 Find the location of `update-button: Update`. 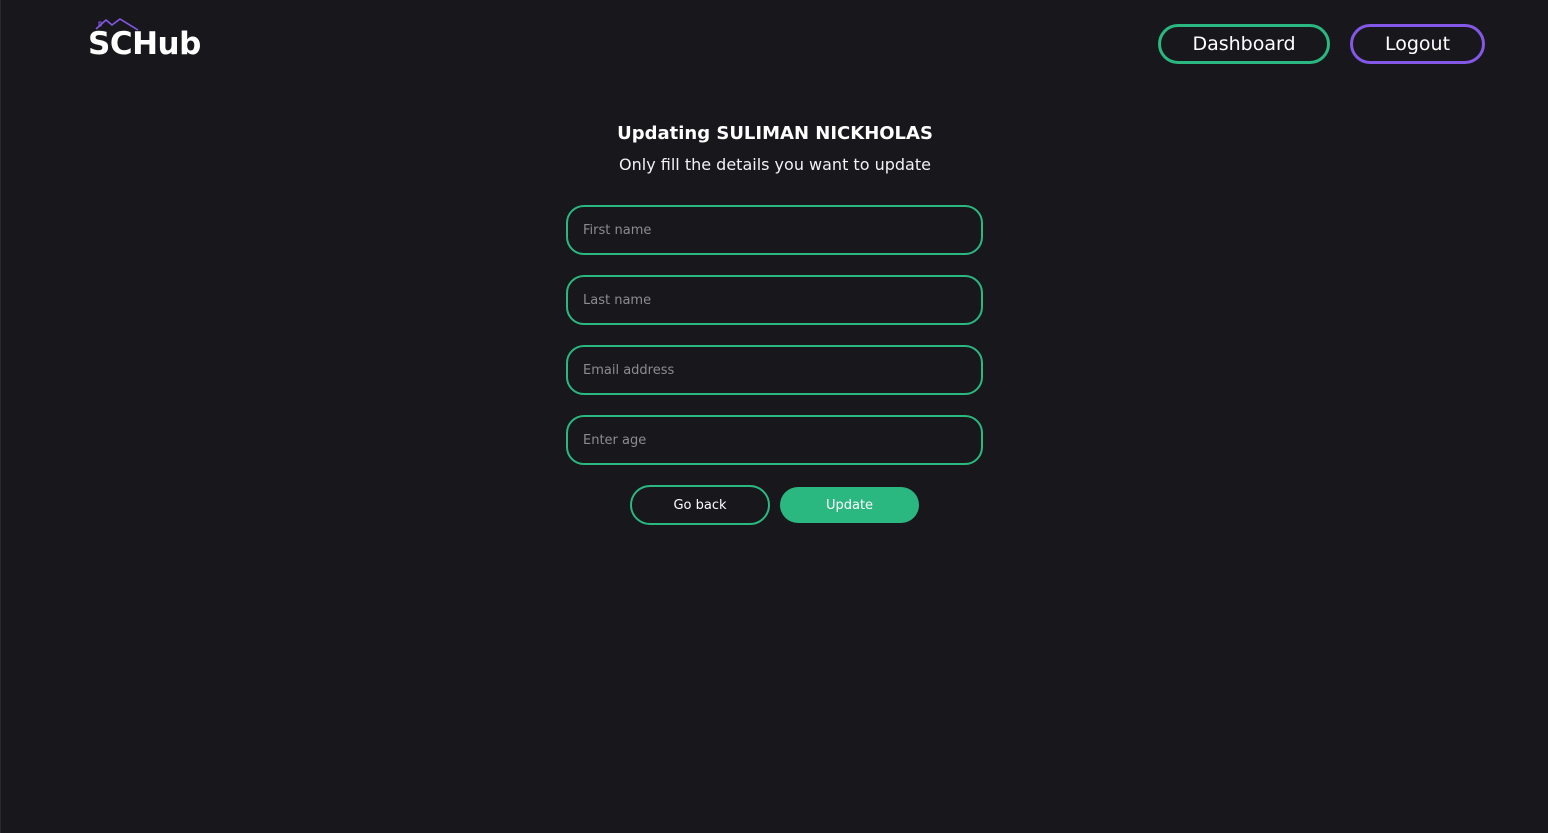

update-button: Update is located at coordinates (849, 505).